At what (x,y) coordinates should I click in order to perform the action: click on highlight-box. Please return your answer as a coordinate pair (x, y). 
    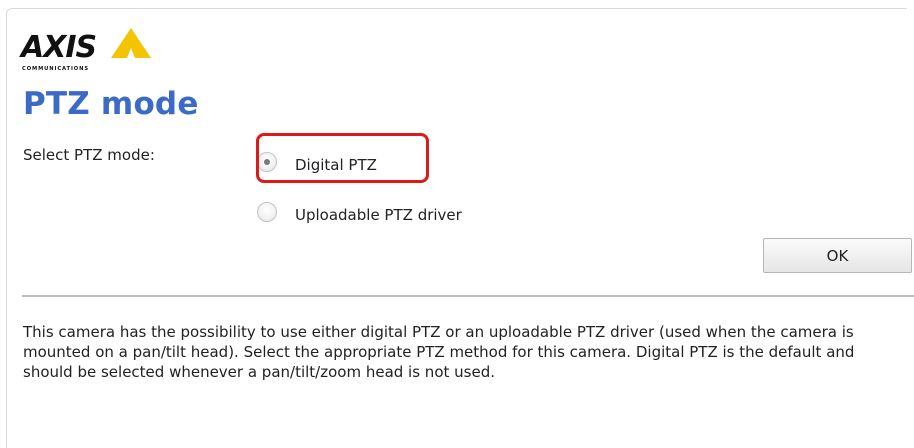
    Looking at the image, I should click on (342, 158).